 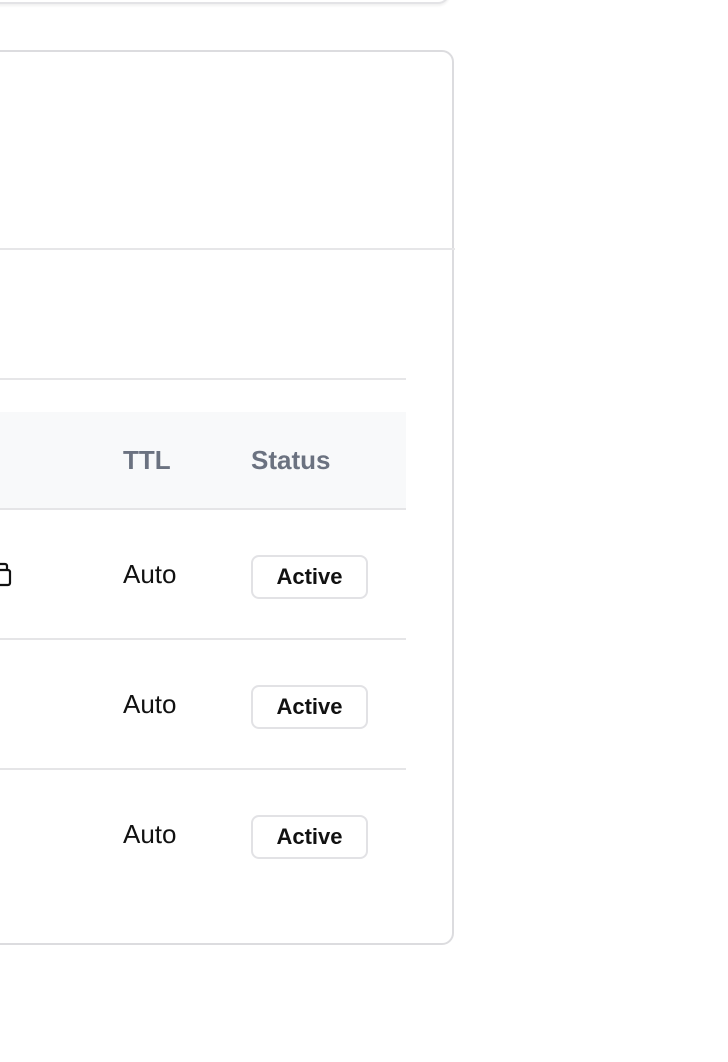 I want to click on column-header-status: Status, so click(x=290, y=460).